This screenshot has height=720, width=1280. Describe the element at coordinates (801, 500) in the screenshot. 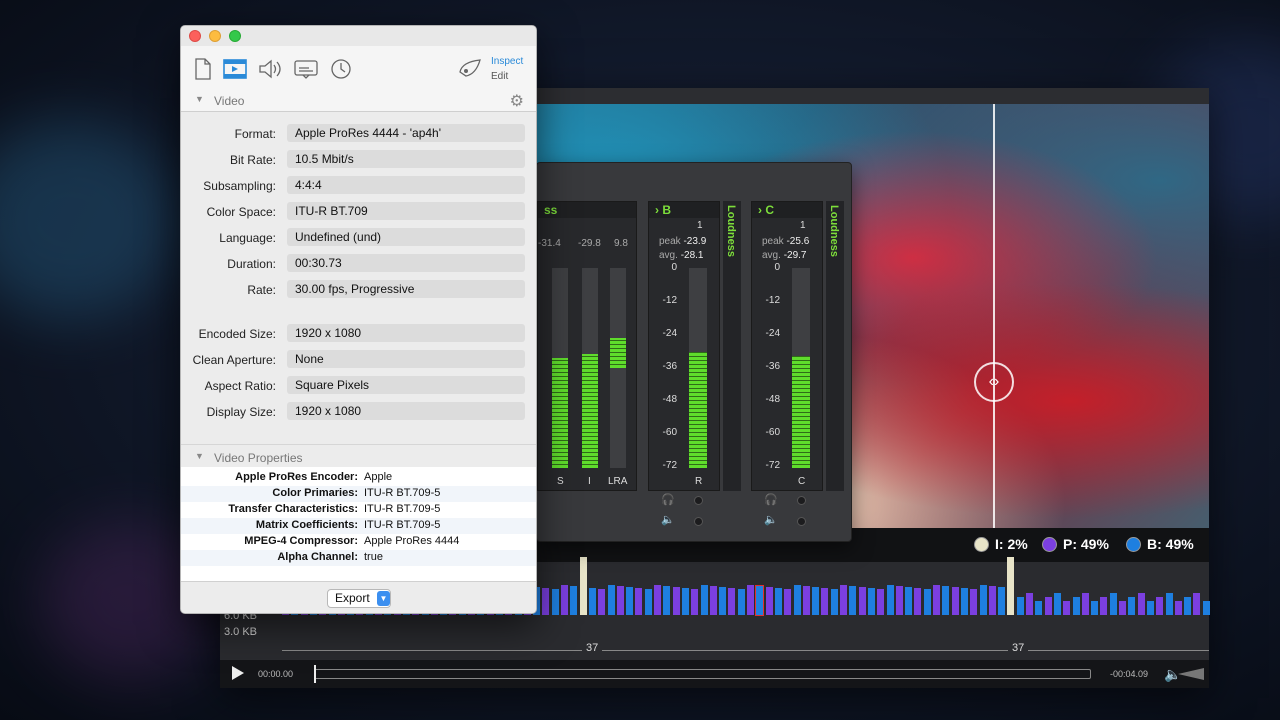

I see `channel-c-solo-toggle` at that location.